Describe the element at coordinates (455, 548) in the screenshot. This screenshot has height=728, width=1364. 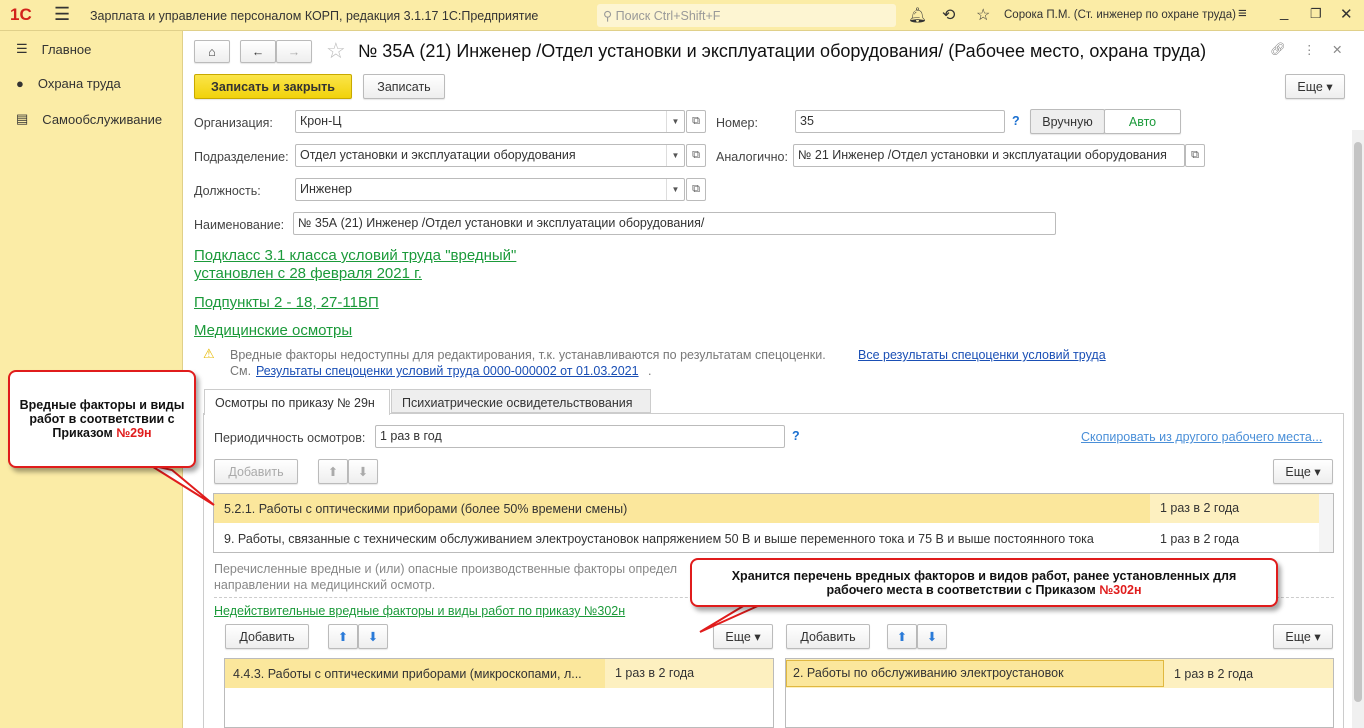
I see `callout-arrows` at that location.